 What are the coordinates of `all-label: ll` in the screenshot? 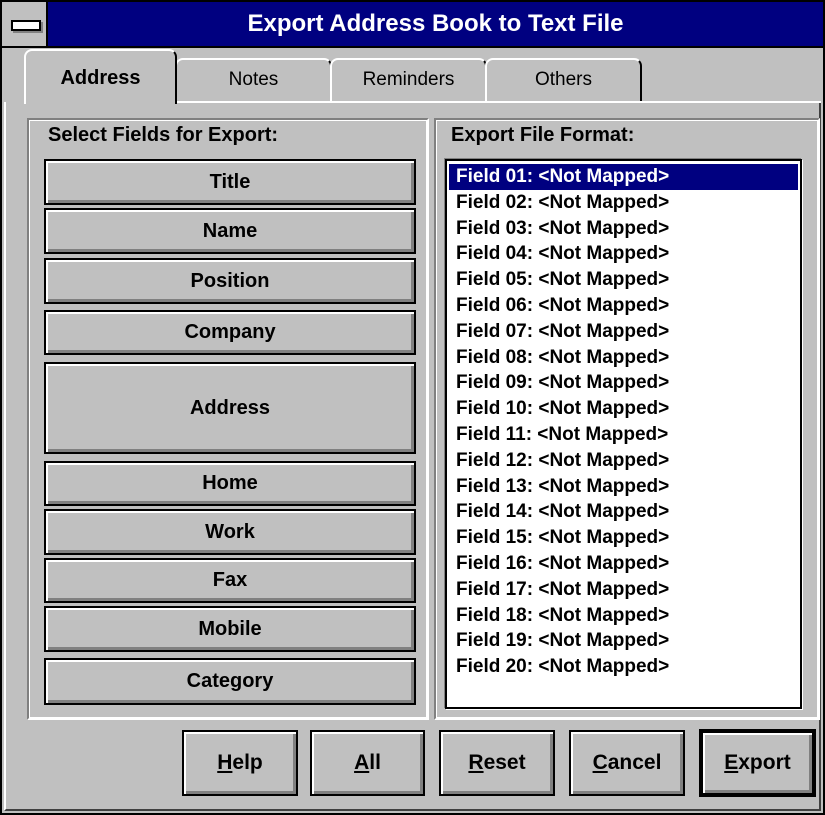 It's located at (375, 762).